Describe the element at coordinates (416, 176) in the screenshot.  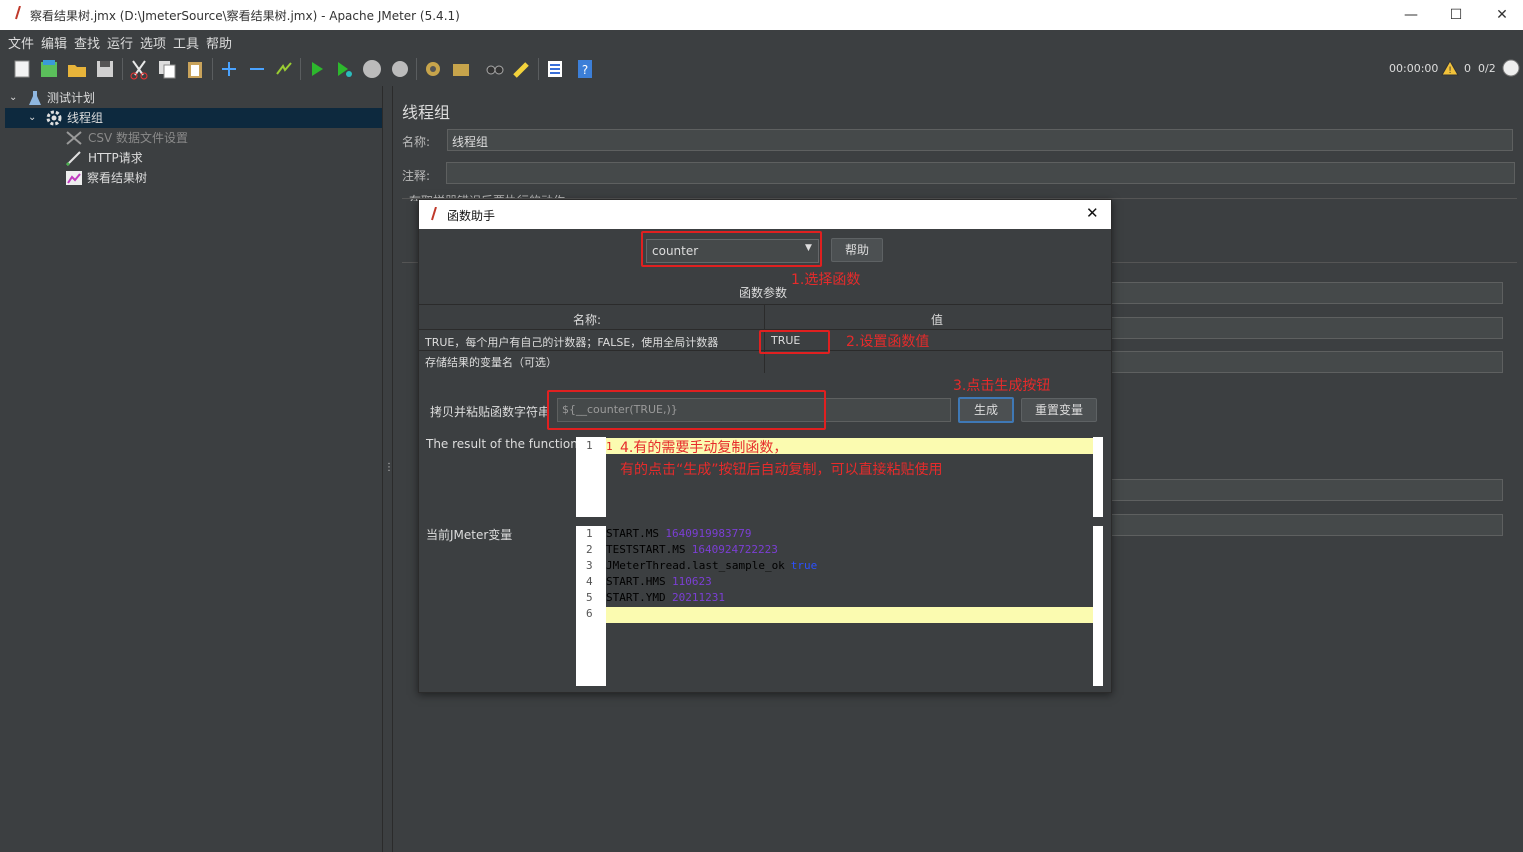
I see `comment-label: 注释:` at that location.